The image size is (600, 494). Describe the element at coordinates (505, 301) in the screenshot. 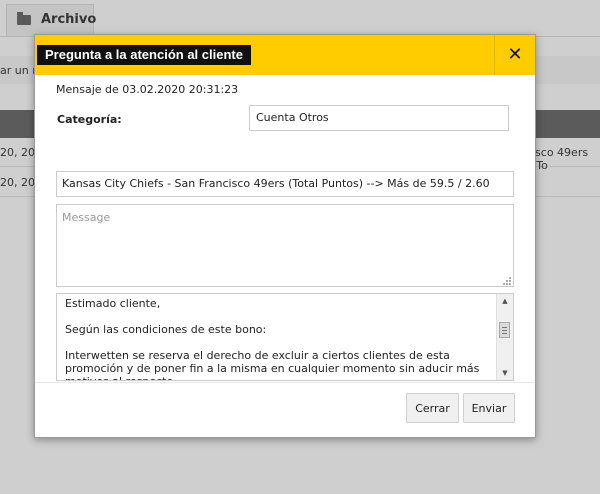

I see `scroll-up-arrow-icon: ▲` at that location.